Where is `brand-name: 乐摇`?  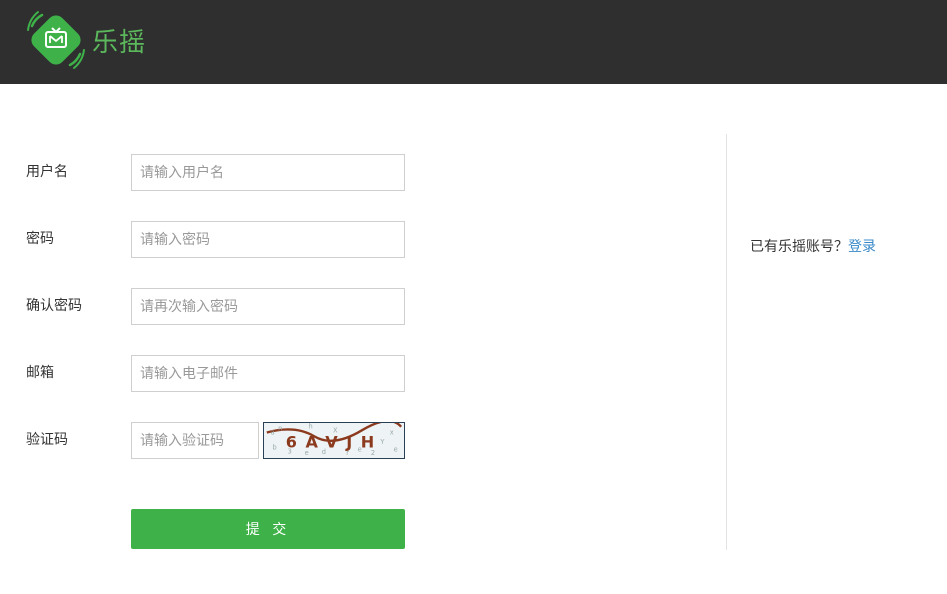 brand-name: 乐摇 is located at coordinates (119, 42).